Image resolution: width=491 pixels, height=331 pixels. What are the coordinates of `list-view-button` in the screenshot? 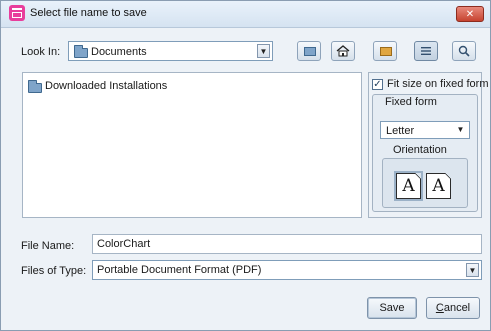 It's located at (426, 51).